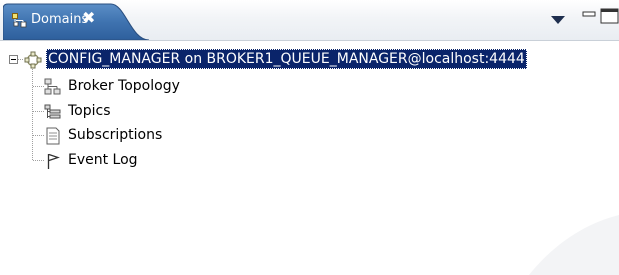  Describe the element at coordinates (89, 111) in the screenshot. I see `tree-item-label: Topics` at that location.